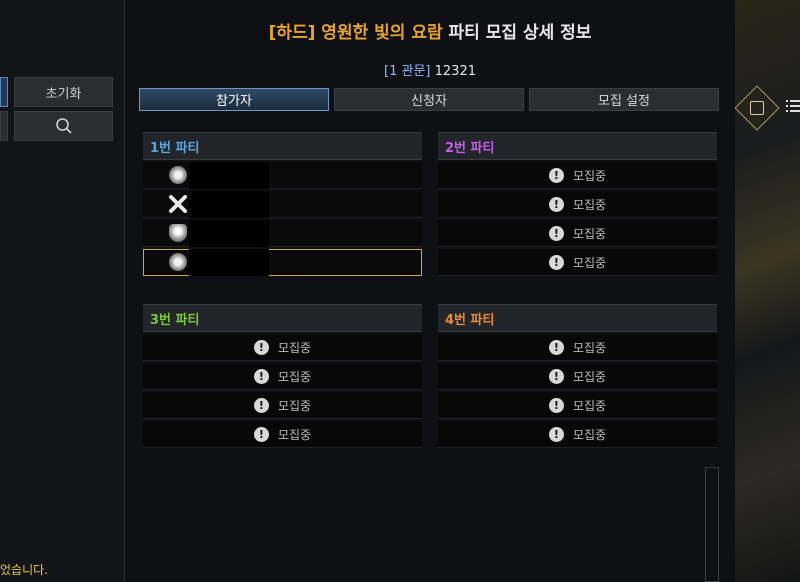  I want to click on window-title: [하드] 영원한 빛의 요람 파티 모집 상세 정보, so click(430, 30).